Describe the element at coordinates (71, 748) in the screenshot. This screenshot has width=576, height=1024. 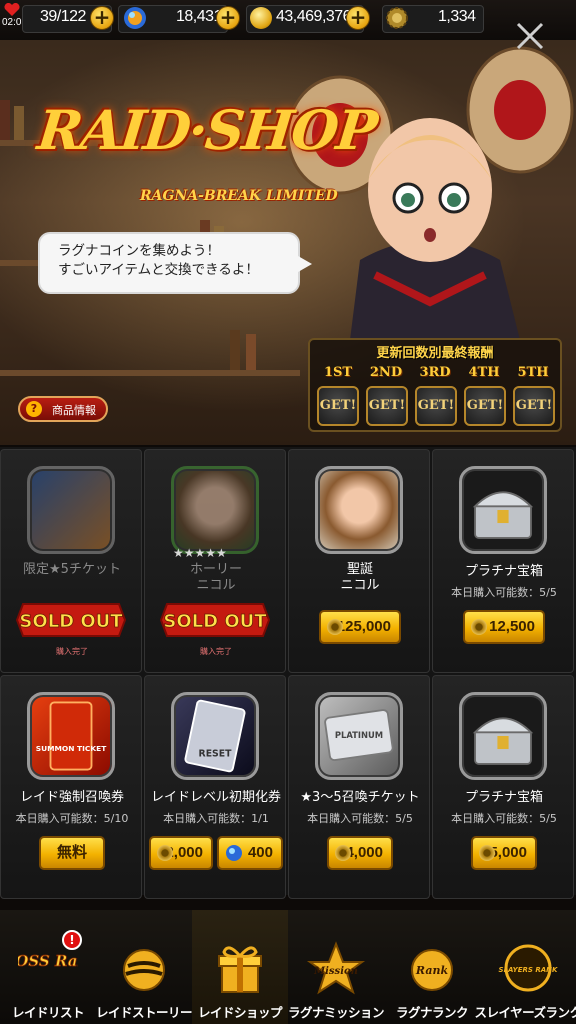
I see `summon-ticket-text: SUMMON TICKET` at that location.